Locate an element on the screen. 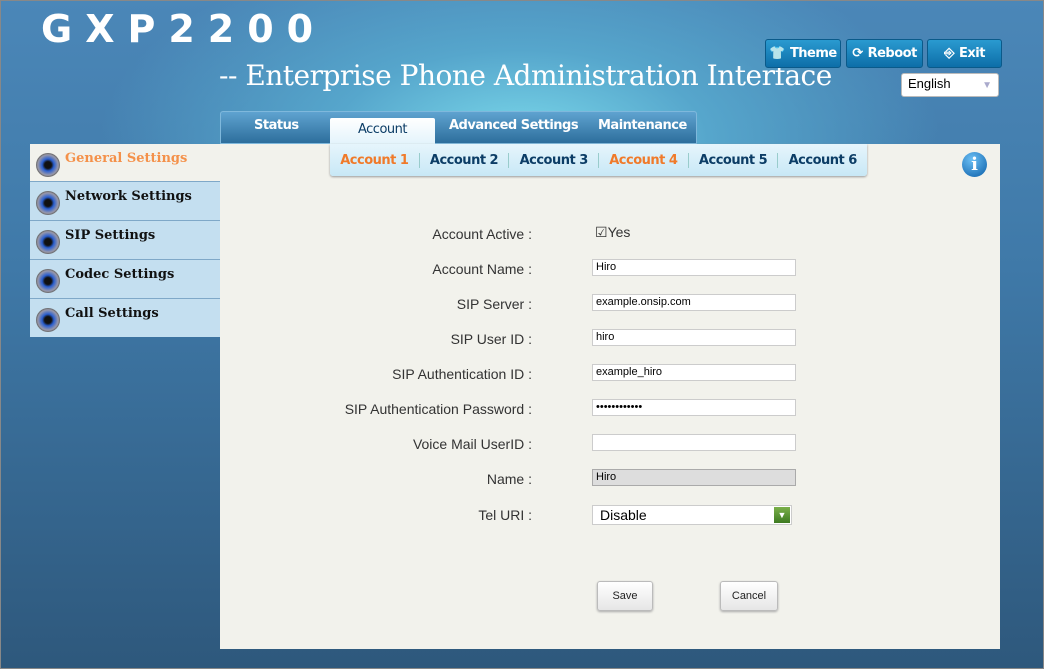 The height and width of the screenshot is (669, 1044). reboot-icon: ⟳ is located at coordinates (857, 53).